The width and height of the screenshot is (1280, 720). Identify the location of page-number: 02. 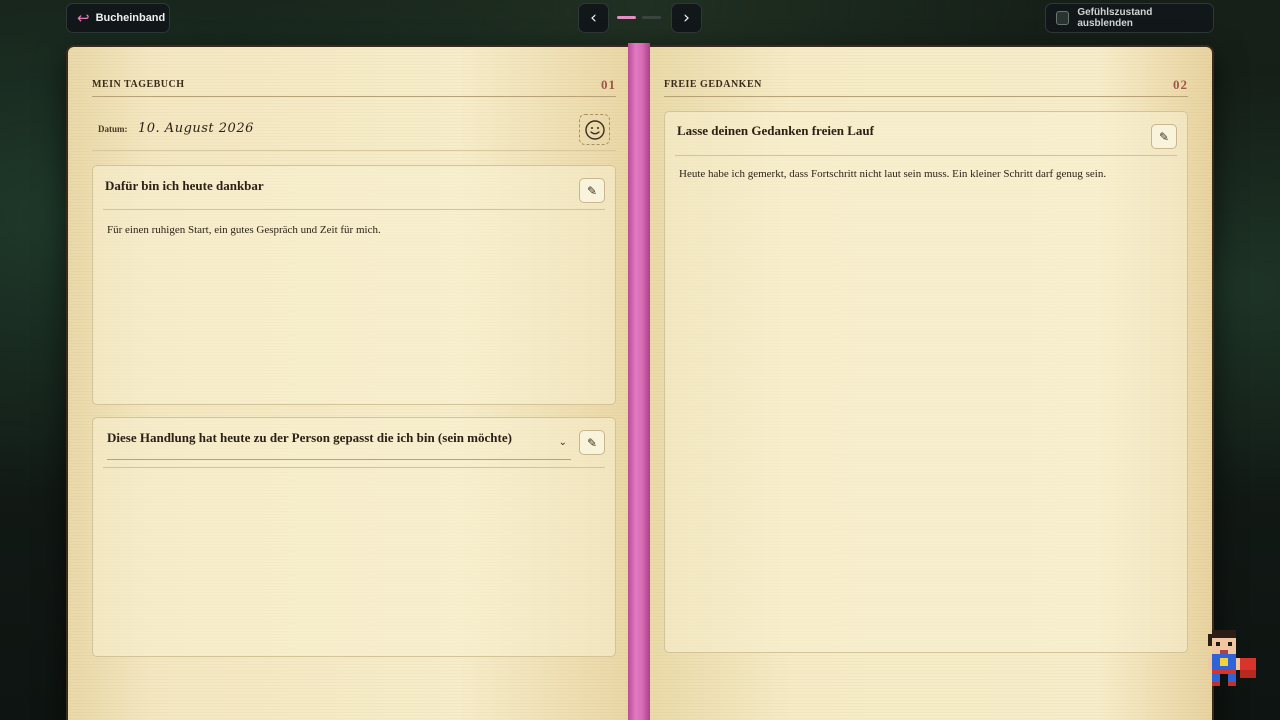
(1180, 84).